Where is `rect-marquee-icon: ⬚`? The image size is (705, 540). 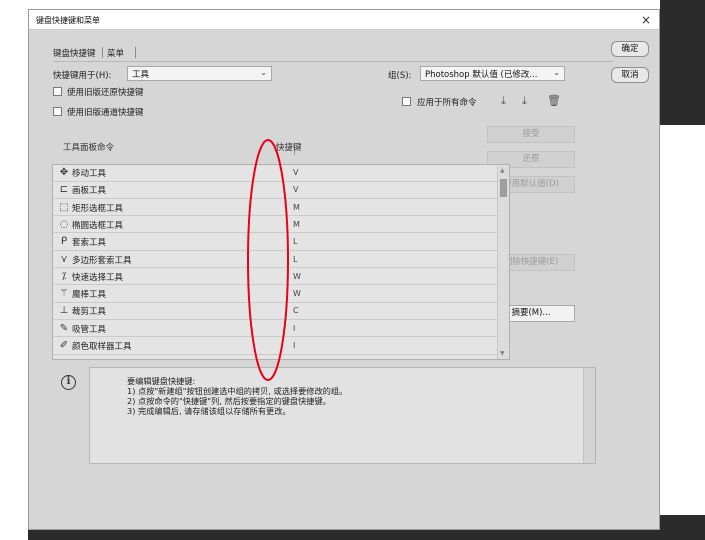 rect-marquee-icon: ⬚ is located at coordinates (64, 207).